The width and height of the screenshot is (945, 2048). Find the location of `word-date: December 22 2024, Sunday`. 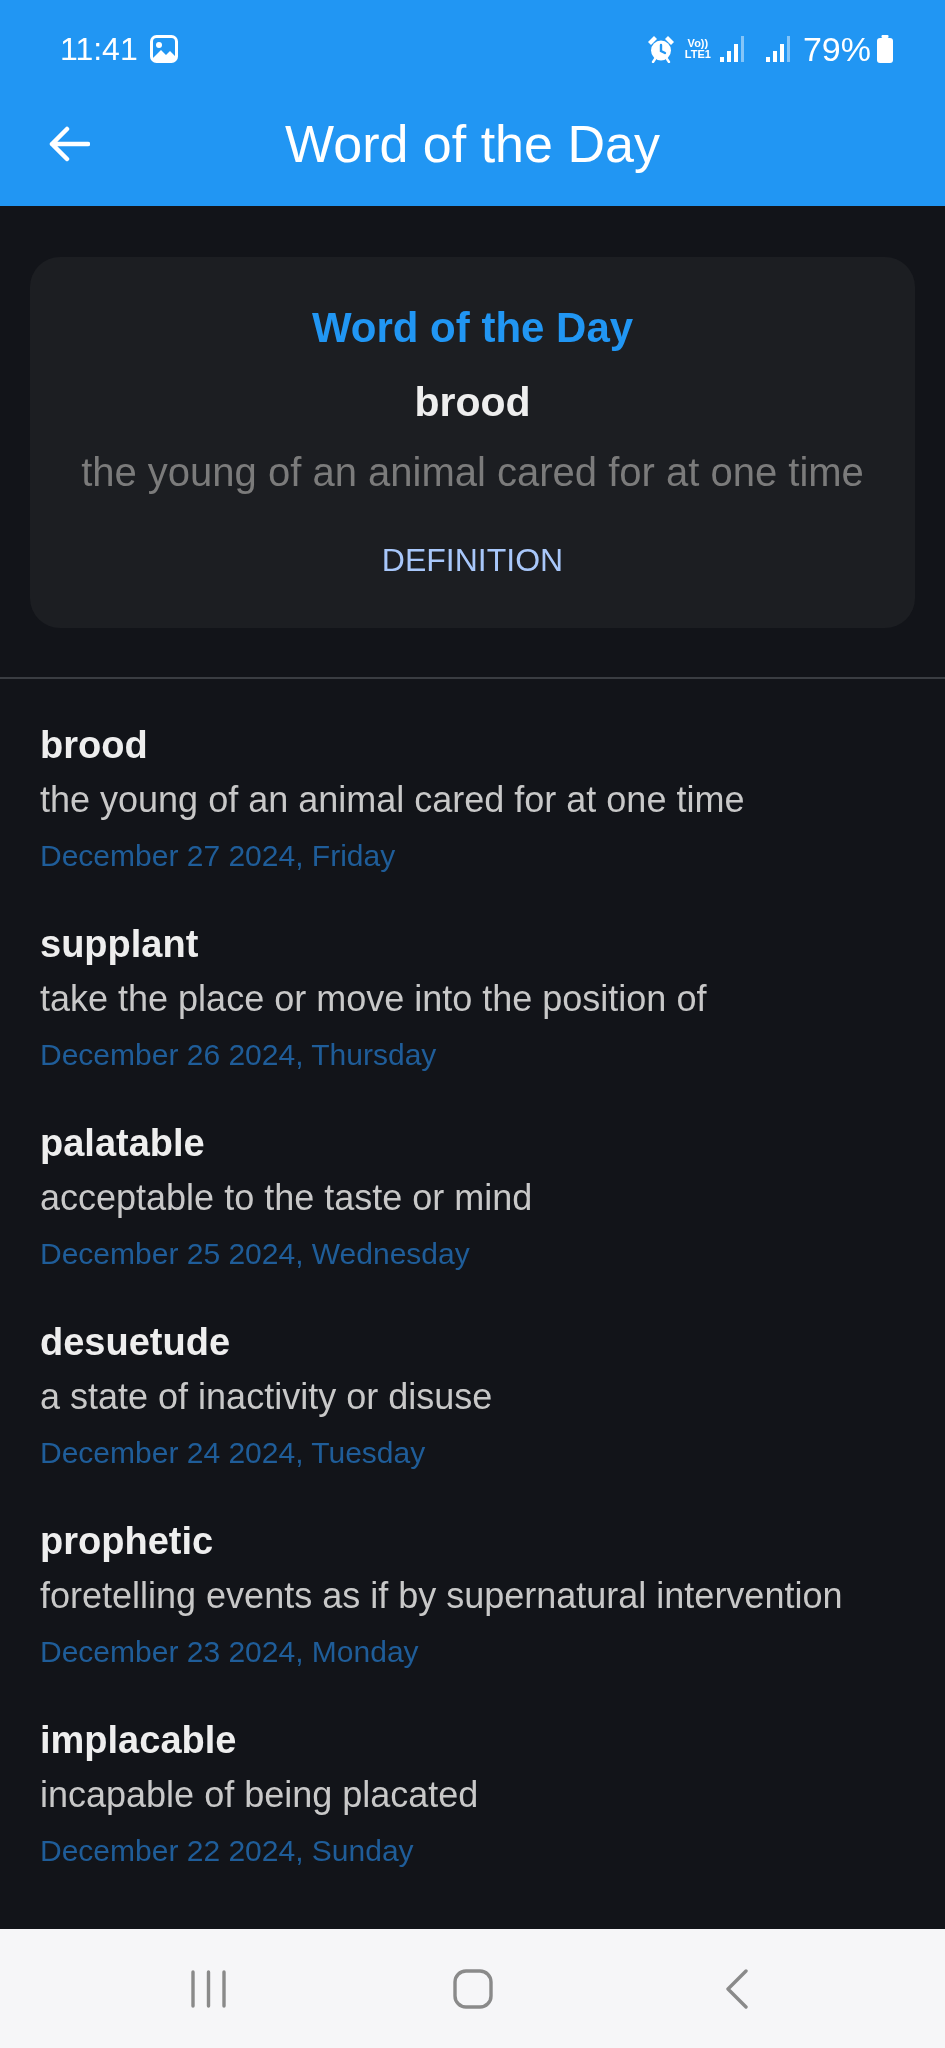

word-date: December 22 2024, Sunday is located at coordinates (227, 1851).